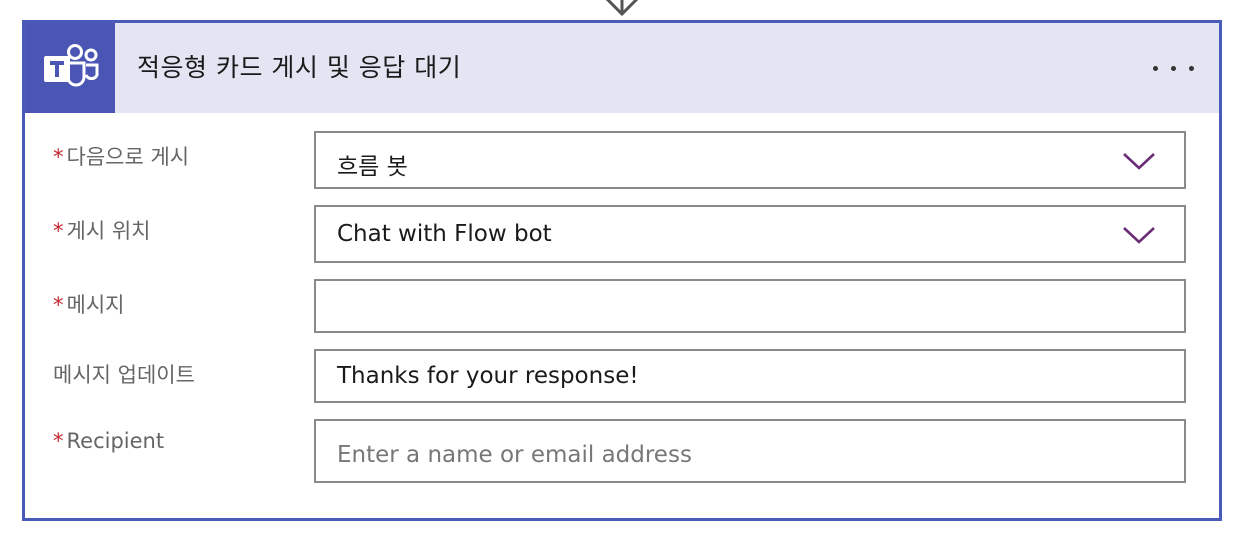  What do you see at coordinates (299, 67) in the screenshot?
I see `card-title: 적응형 카드 게시 및 응답 대기` at bounding box center [299, 67].